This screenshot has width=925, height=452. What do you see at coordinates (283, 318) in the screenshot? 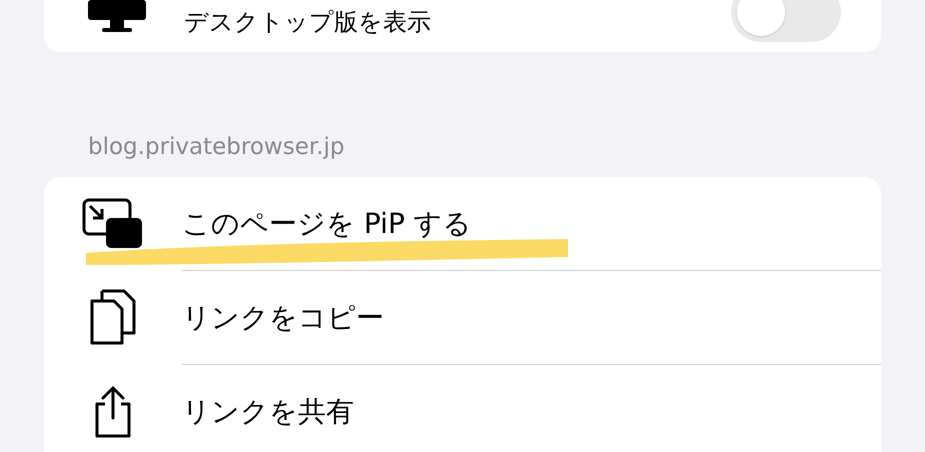
I see `action-label: リンクをコピー` at bounding box center [283, 318].